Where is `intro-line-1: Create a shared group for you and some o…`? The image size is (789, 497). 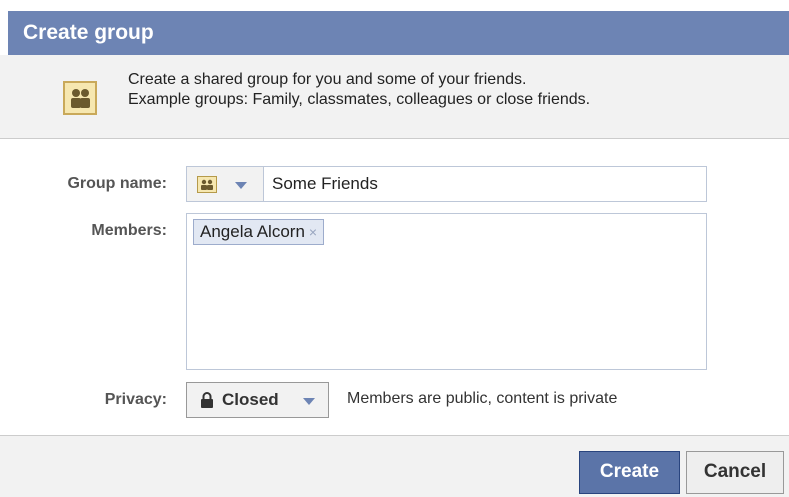
intro-line-1: Create a shared group for you and some o… is located at coordinates (327, 79).